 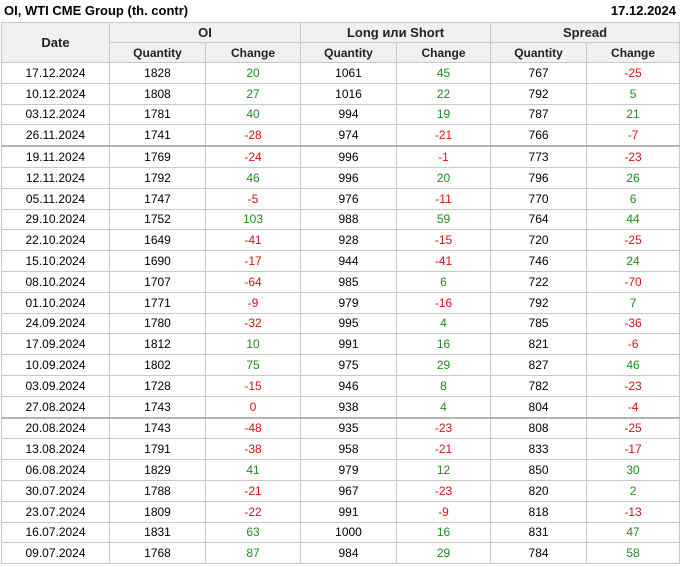 What do you see at coordinates (539, 156) in the screenshot?
I see `spread-quantity-cell: 773` at bounding box center [539, 156].